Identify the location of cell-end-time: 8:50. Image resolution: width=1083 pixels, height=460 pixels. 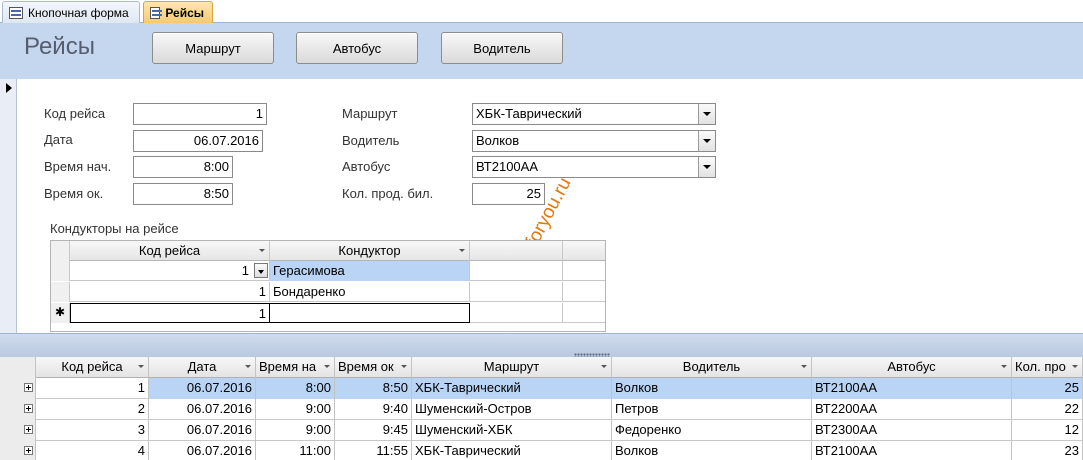
(373, 388).